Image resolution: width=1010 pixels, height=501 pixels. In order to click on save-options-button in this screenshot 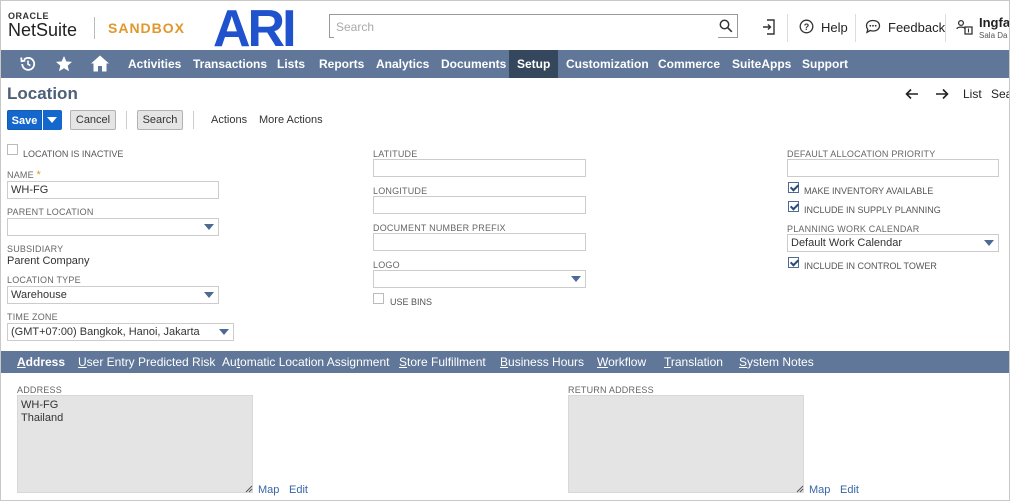, I will do `click(52, 120)`.